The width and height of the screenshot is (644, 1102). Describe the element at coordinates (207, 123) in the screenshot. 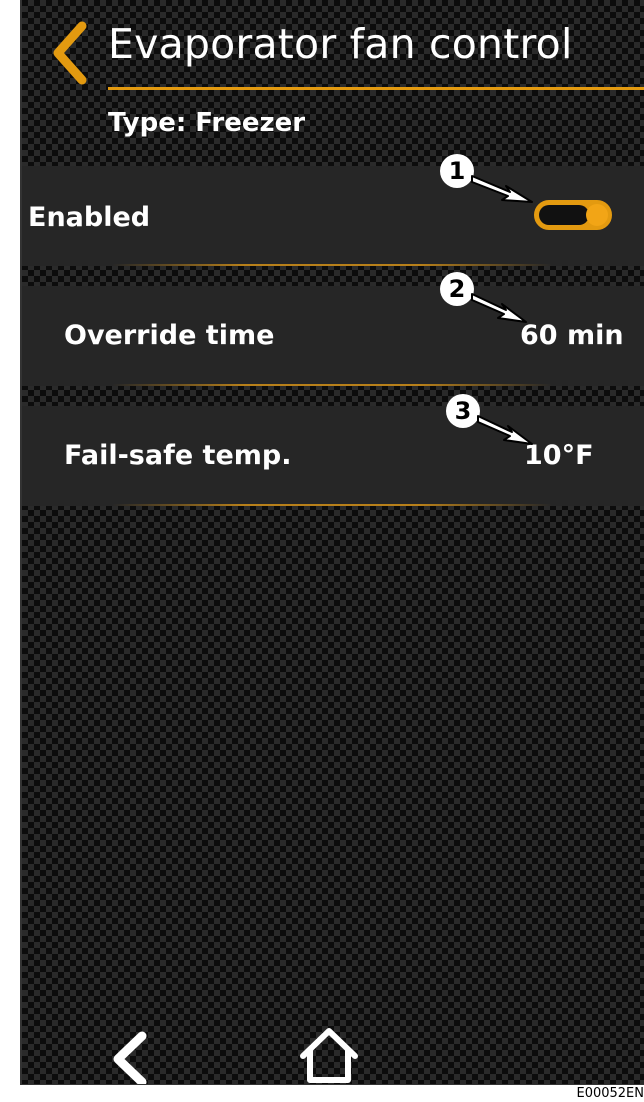

I see `device-type-label: Type: Freezer` at that location.